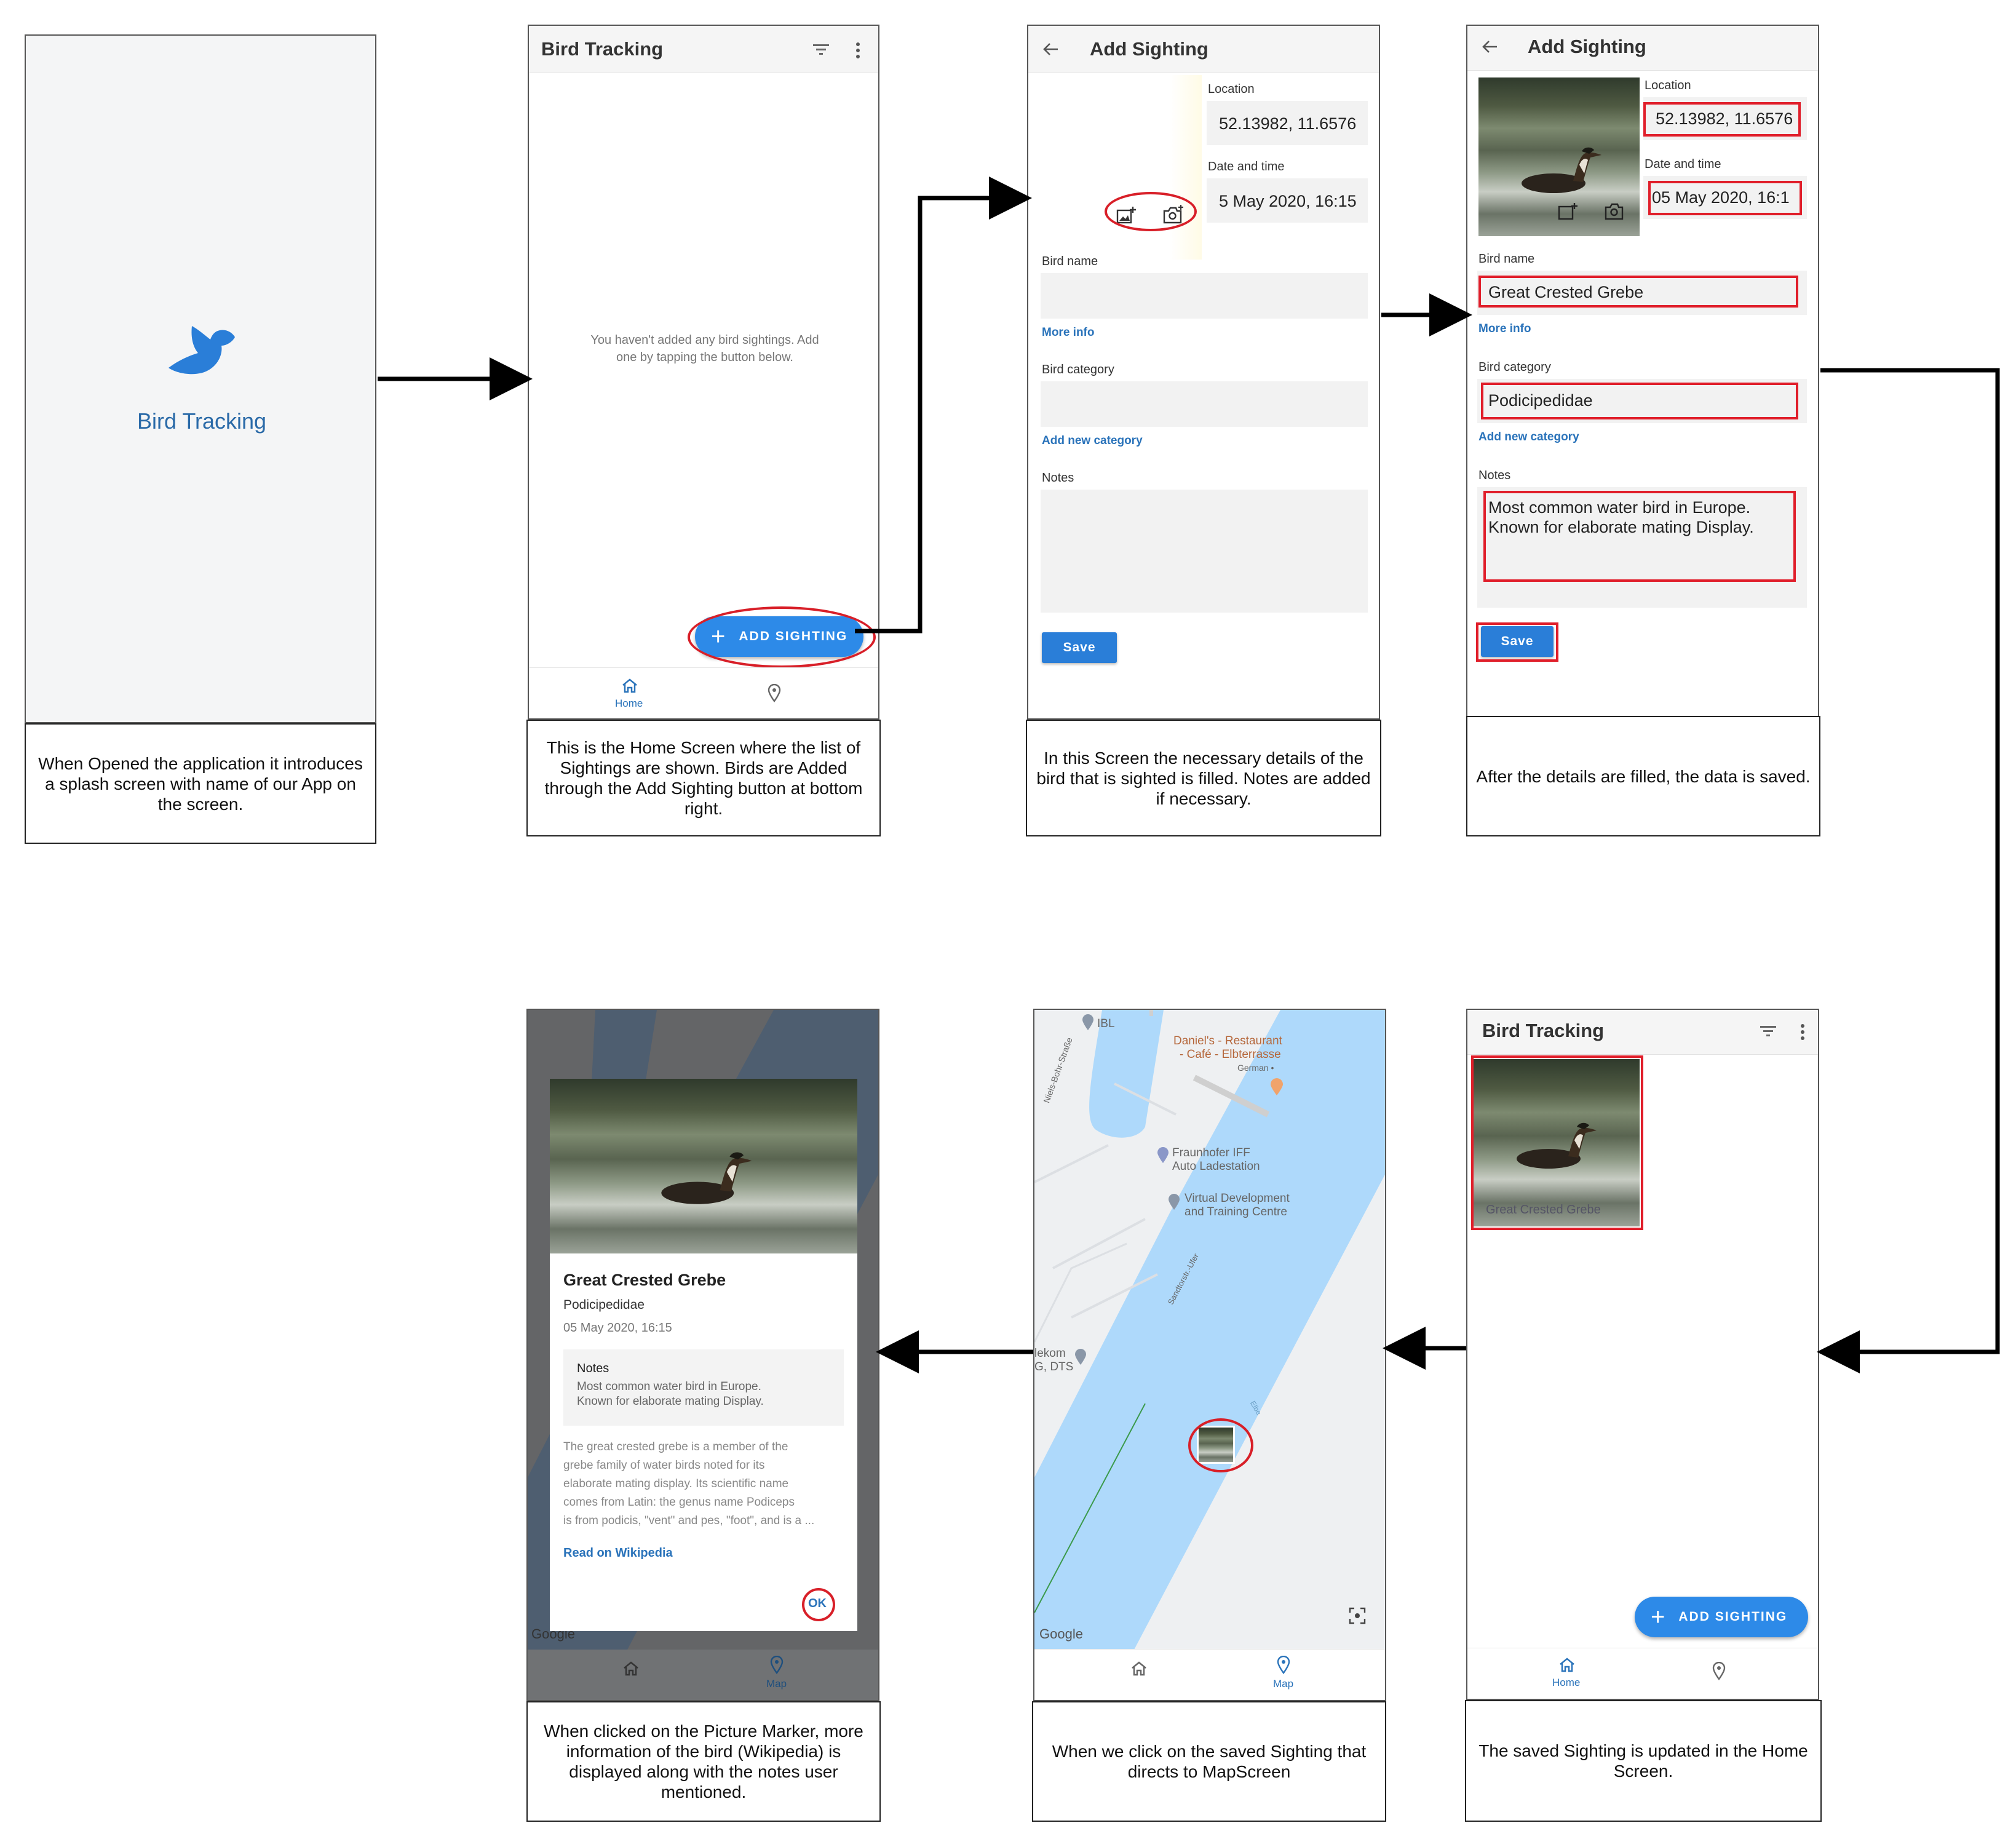 The height and width of the screenshot is (1839, 2016). What do you see at coordinates (1909, 870) in the screenshot?
I see `arrow-filled-to-home-updated` at bounding box center [1909, 870].